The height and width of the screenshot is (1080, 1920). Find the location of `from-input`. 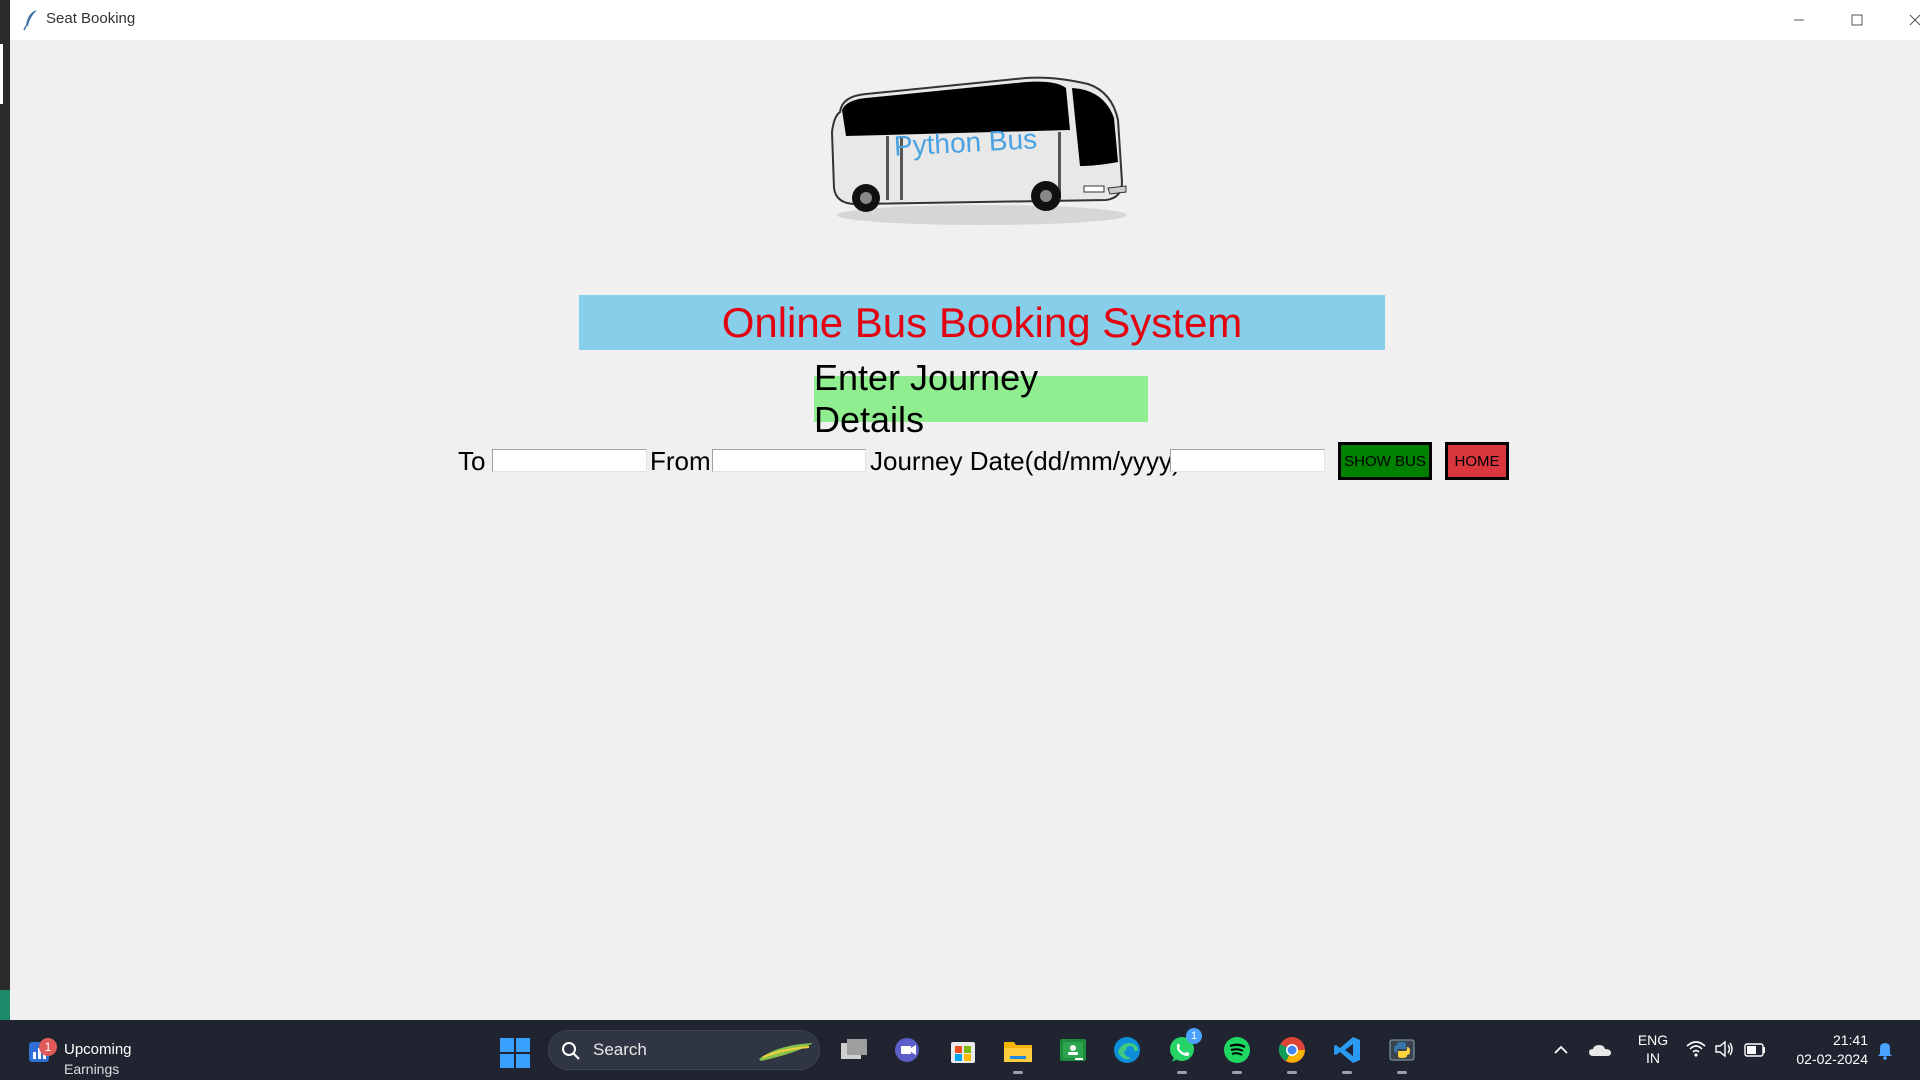

from-input is located at coordinates (789, 460).